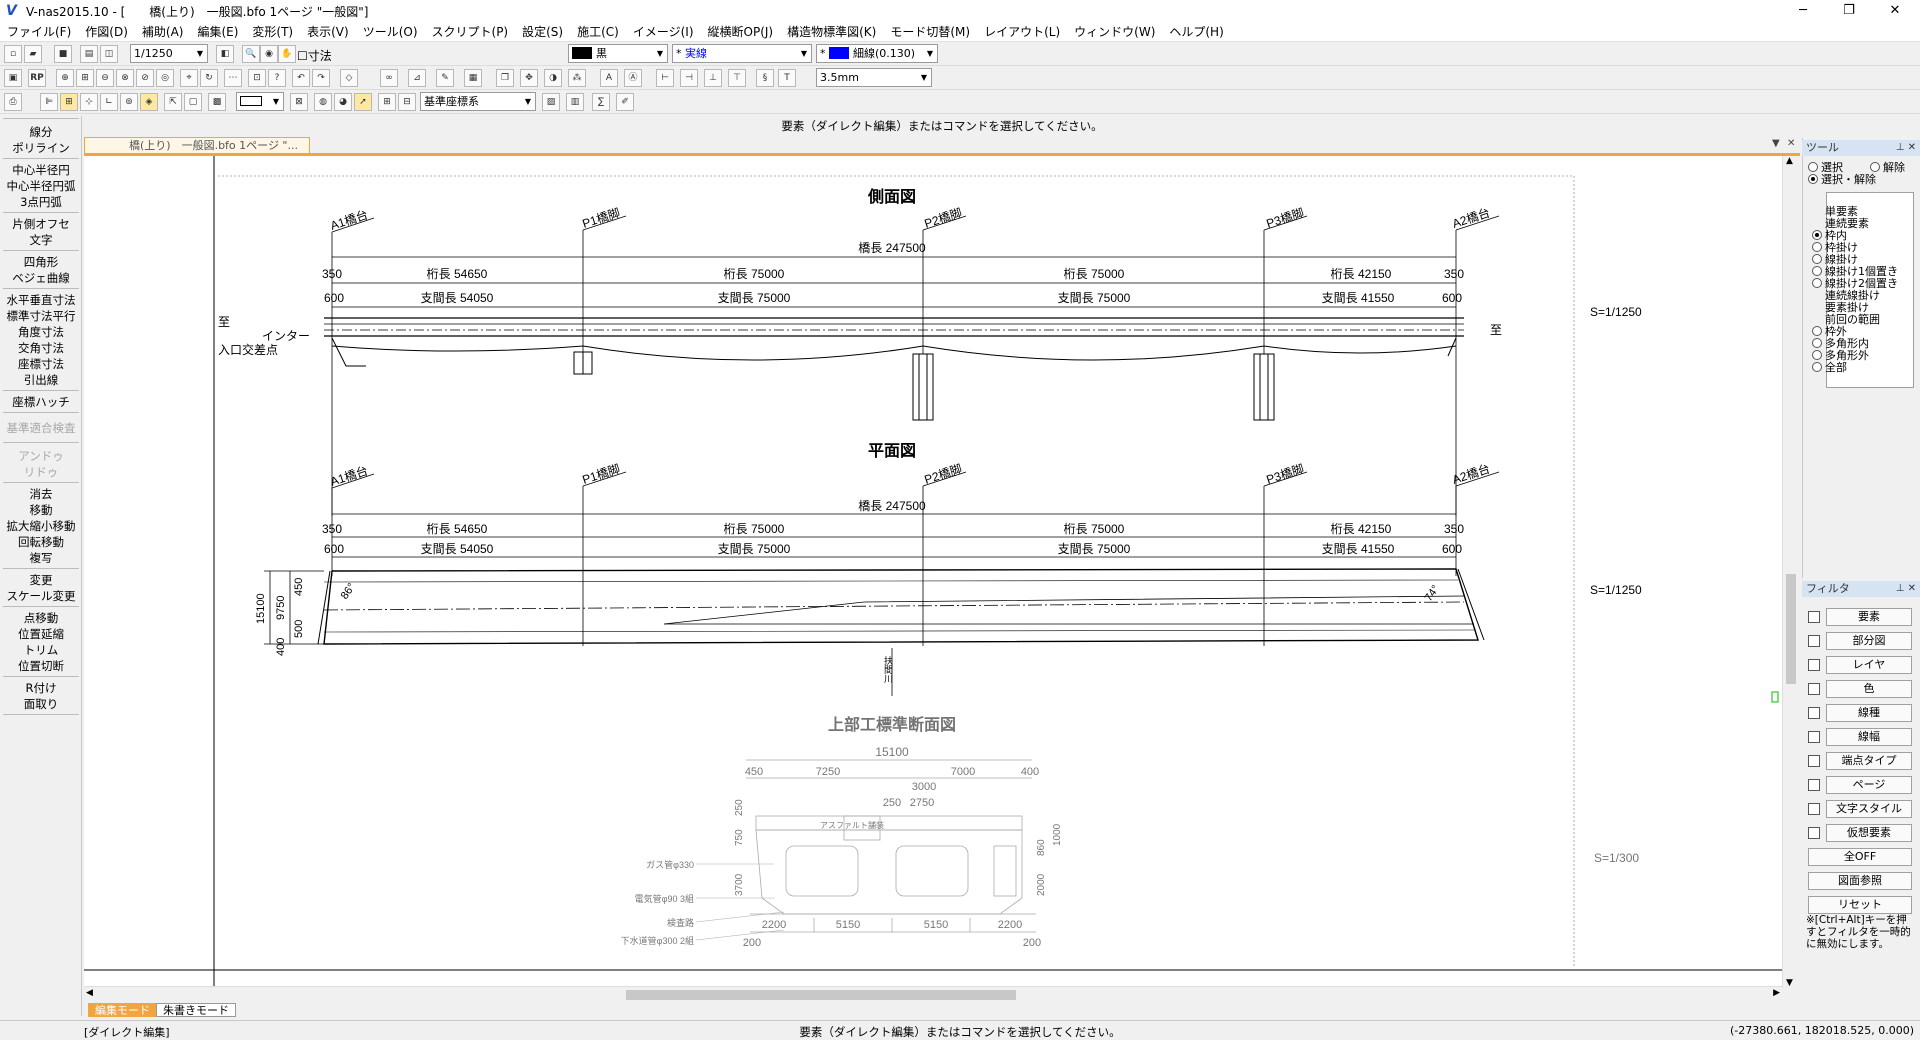 The width and height of the screenshot is (1920, 1040). I want to click on line-width-combo: * 細線(0.130) ▼, so click(877, 53).